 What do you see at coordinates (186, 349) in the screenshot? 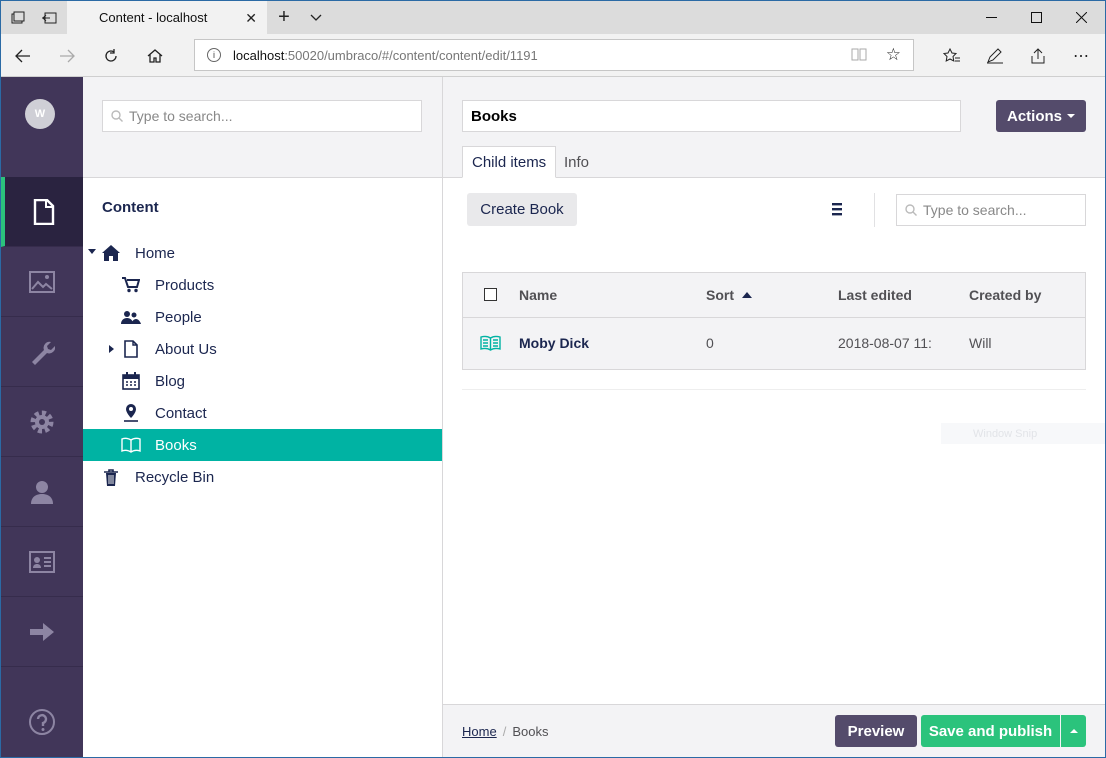
I see `tree-node-label: About Us` at bounding box center [186, 349].